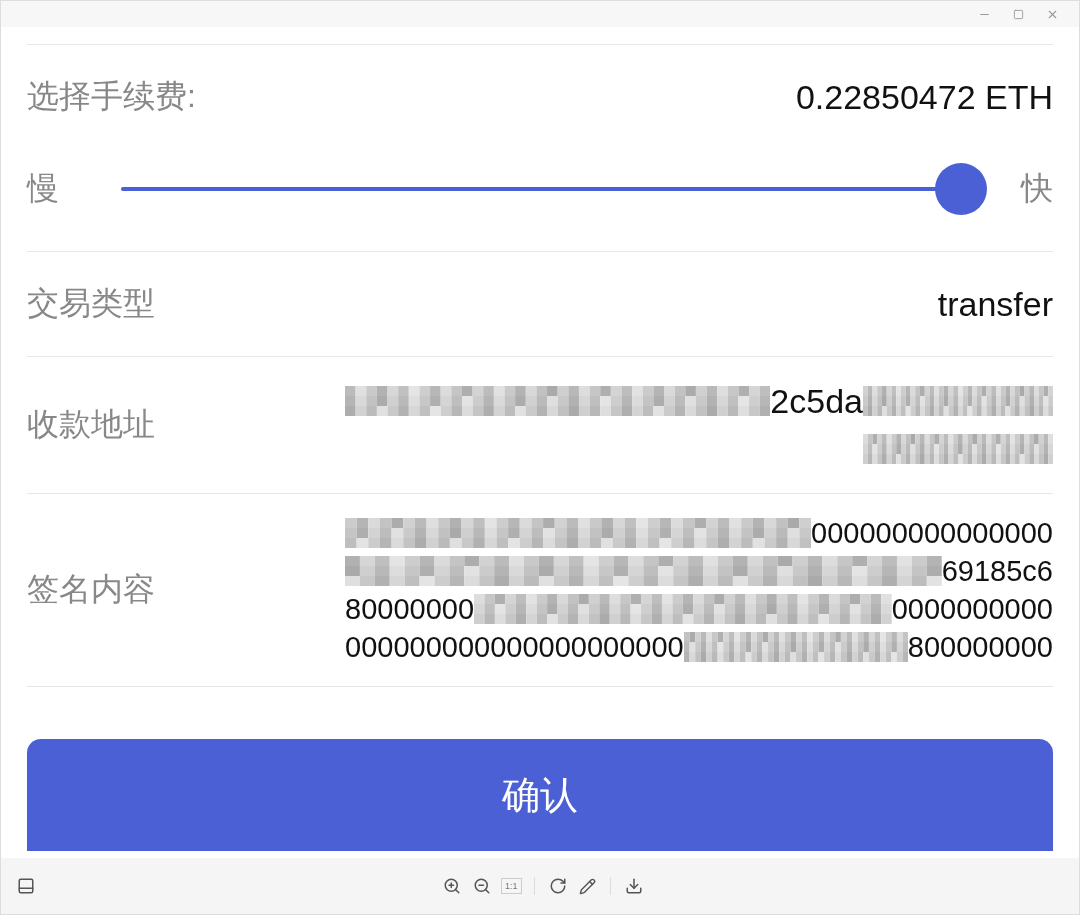  Describe the element at coordinates (980, 647) in the screenshot. I see `row-value-text: 800000000` at that location.